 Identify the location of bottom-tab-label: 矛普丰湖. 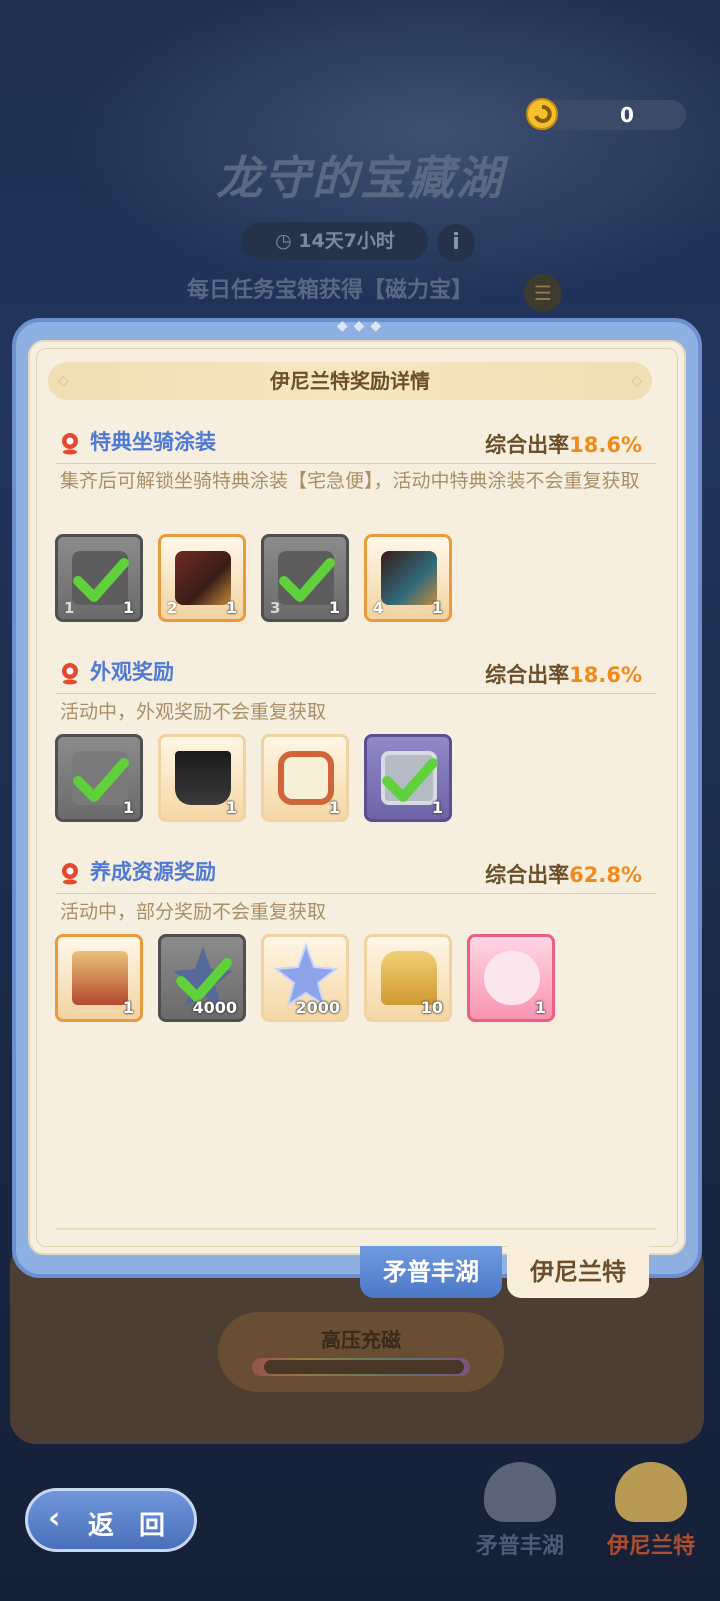
(519, 1546).